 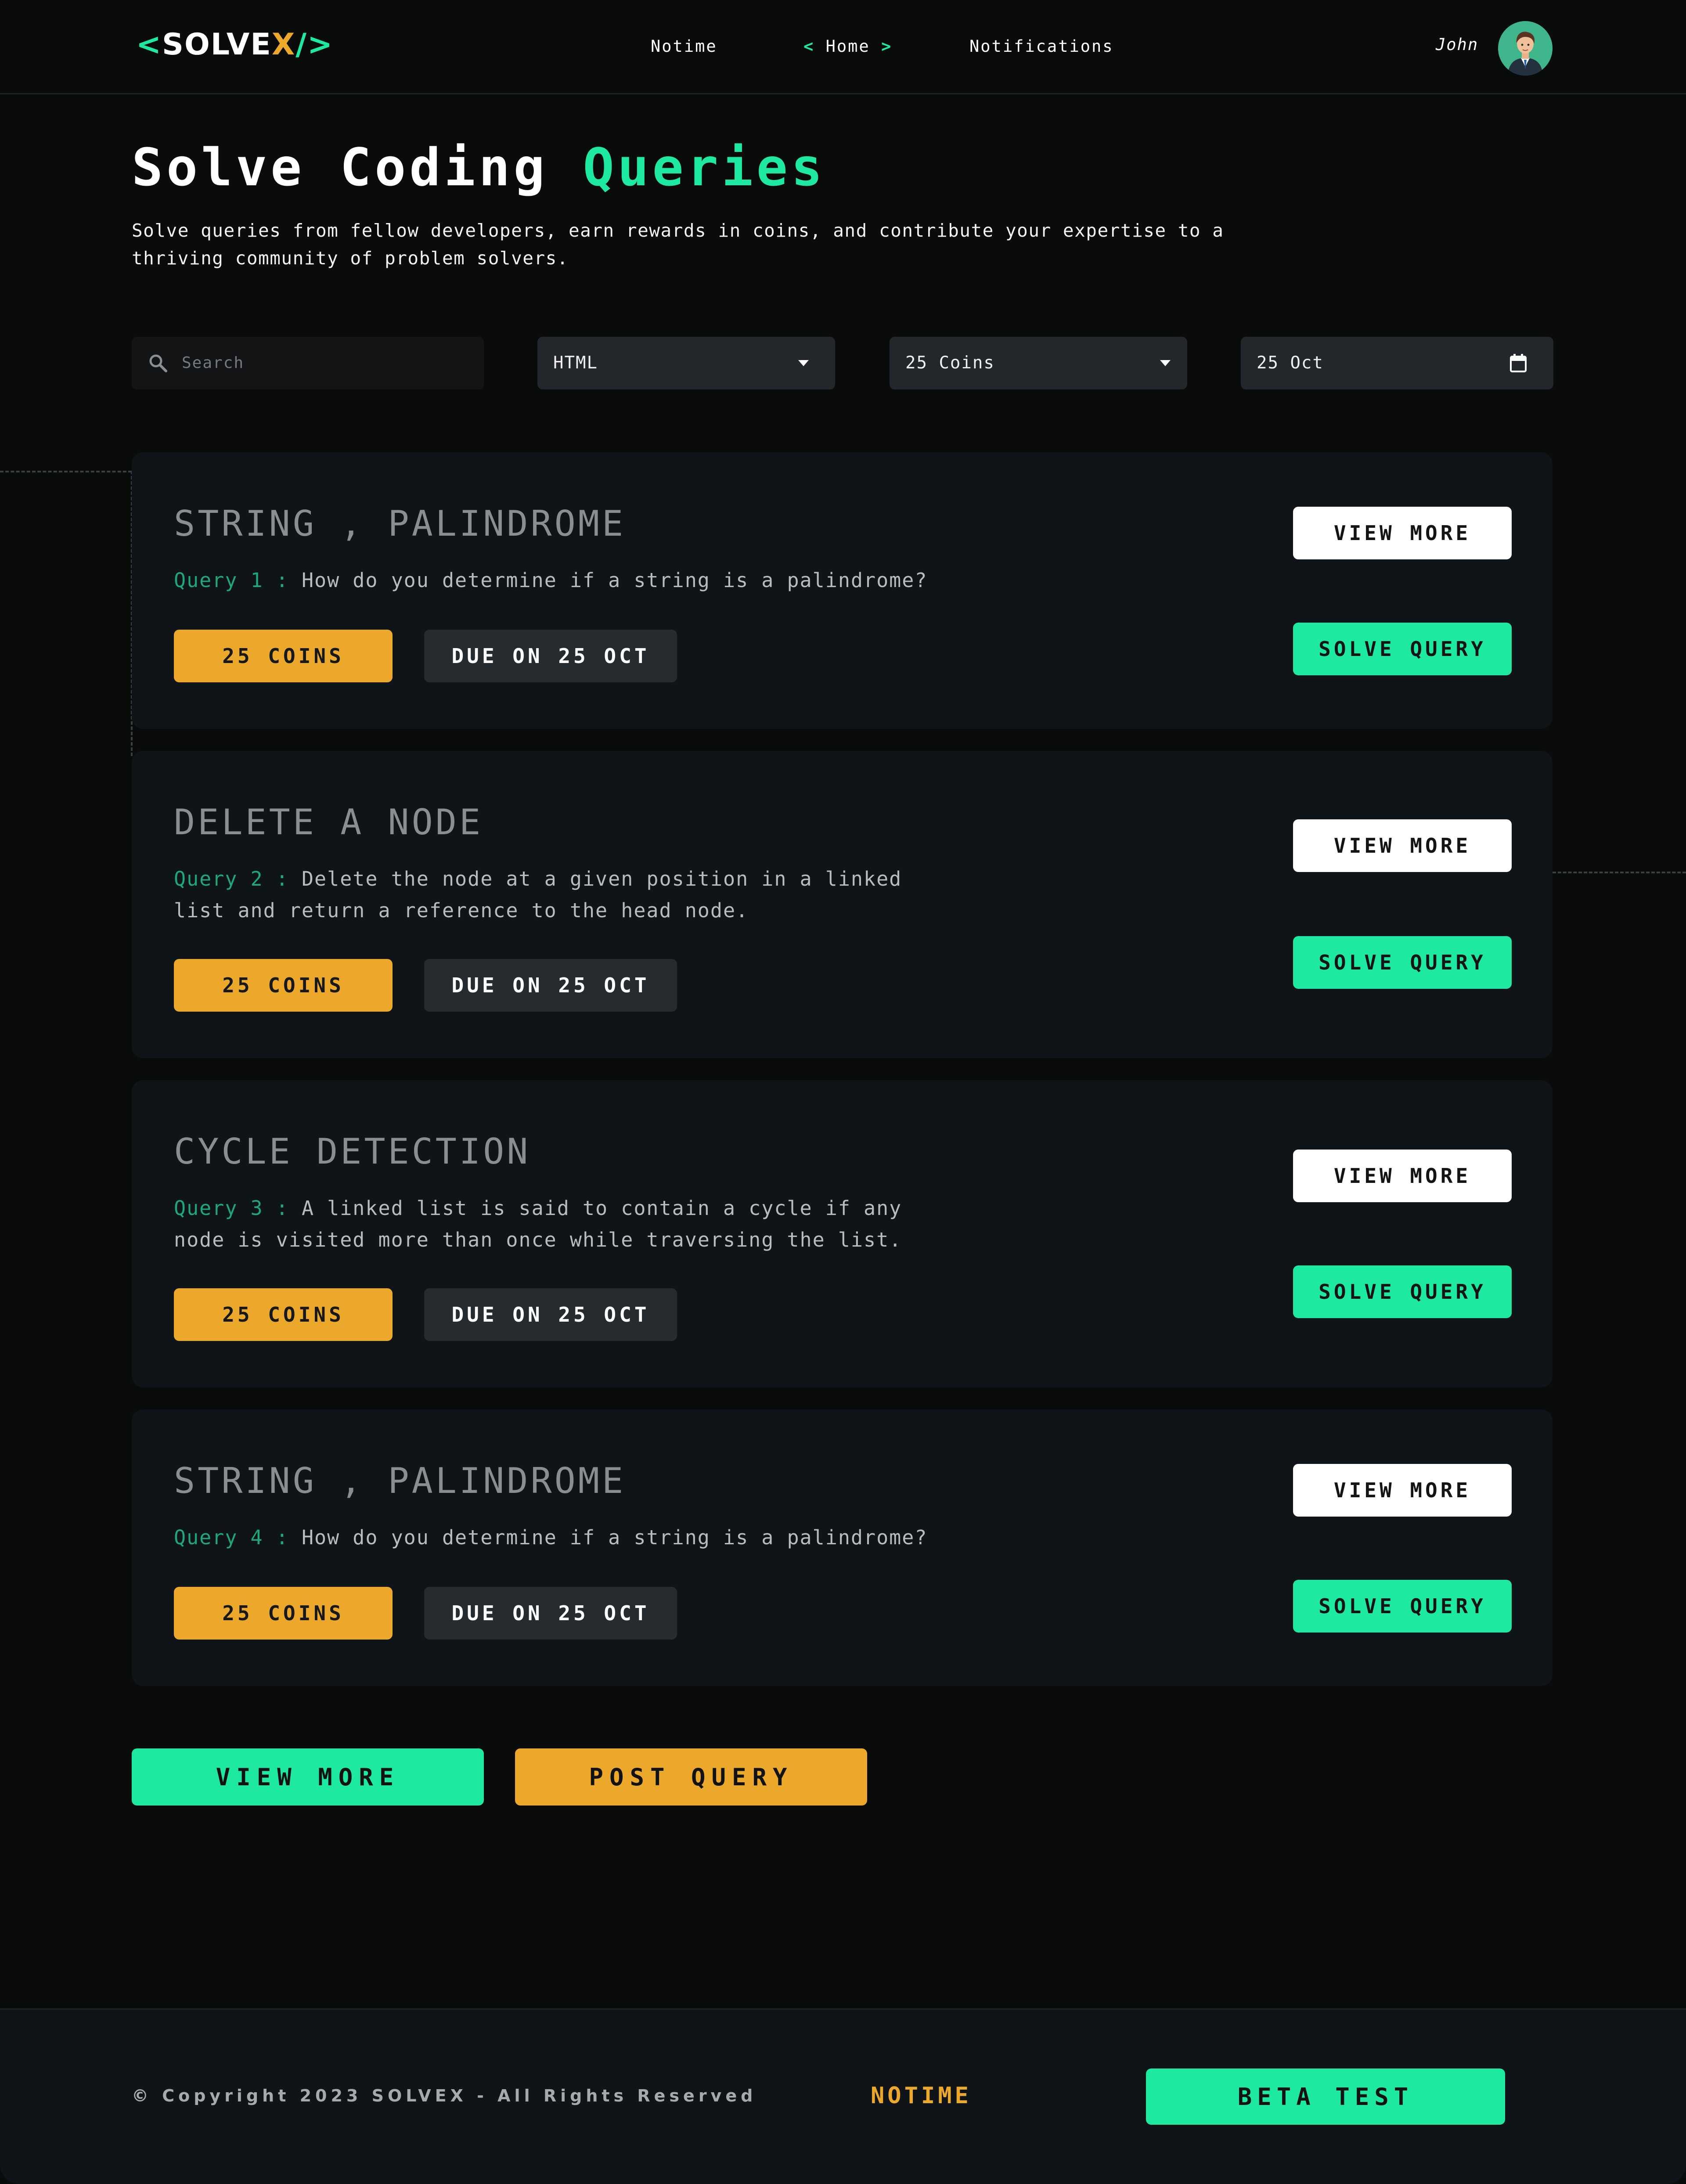 What do you see at coordinates (232, 1208) in the screenshot?
I see `query-label: Query 3 :` at bounding box center [232, 1208].